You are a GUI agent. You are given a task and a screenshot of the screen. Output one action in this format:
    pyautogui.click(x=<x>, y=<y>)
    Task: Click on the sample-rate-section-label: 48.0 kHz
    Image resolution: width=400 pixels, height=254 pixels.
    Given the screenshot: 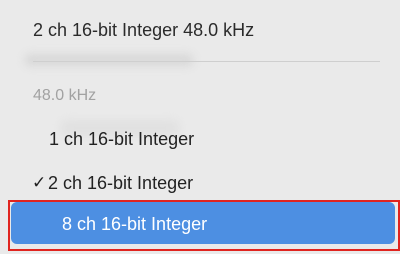 What is the action you would take?
    pyautogui.click(x=65, y=95)
    